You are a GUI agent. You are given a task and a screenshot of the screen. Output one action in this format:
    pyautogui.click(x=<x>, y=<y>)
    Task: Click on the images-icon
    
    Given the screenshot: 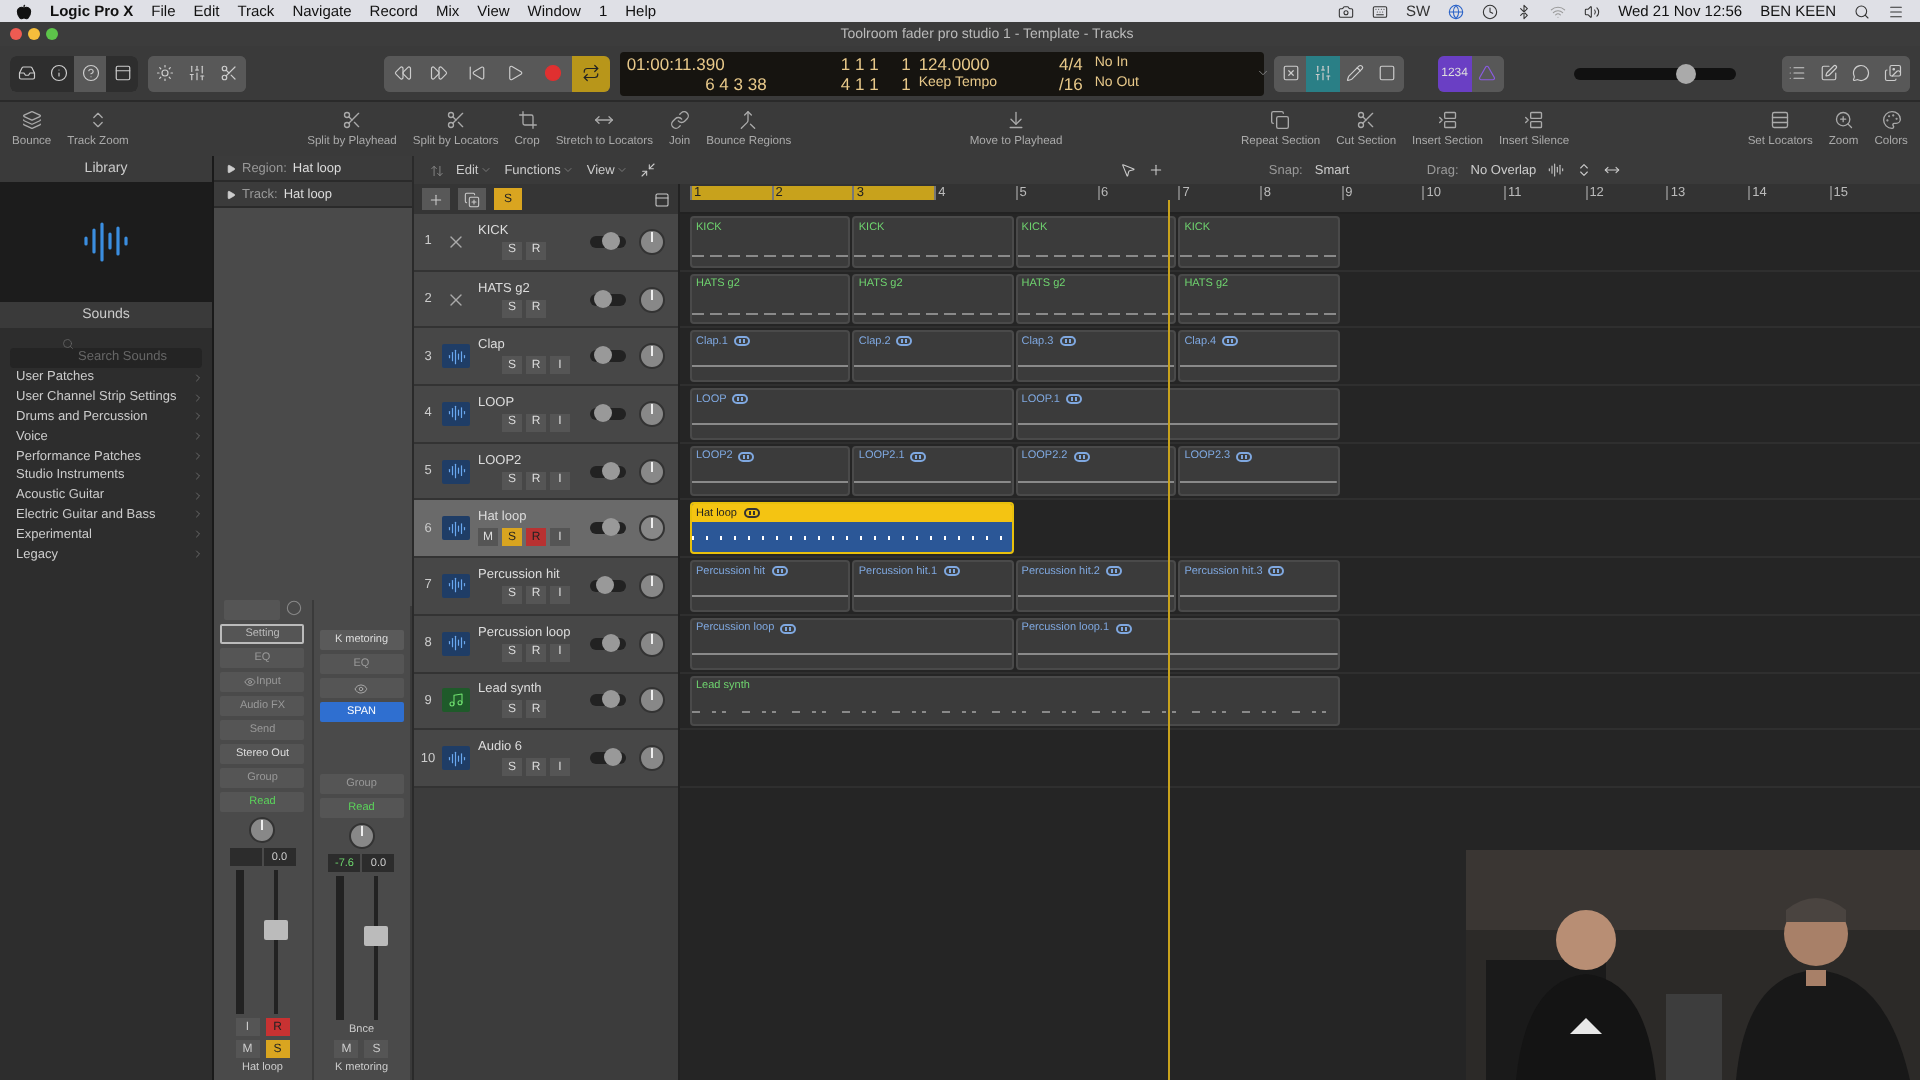 What is the action you would take?
    pyautogui.click(x=1893, y=73)
    